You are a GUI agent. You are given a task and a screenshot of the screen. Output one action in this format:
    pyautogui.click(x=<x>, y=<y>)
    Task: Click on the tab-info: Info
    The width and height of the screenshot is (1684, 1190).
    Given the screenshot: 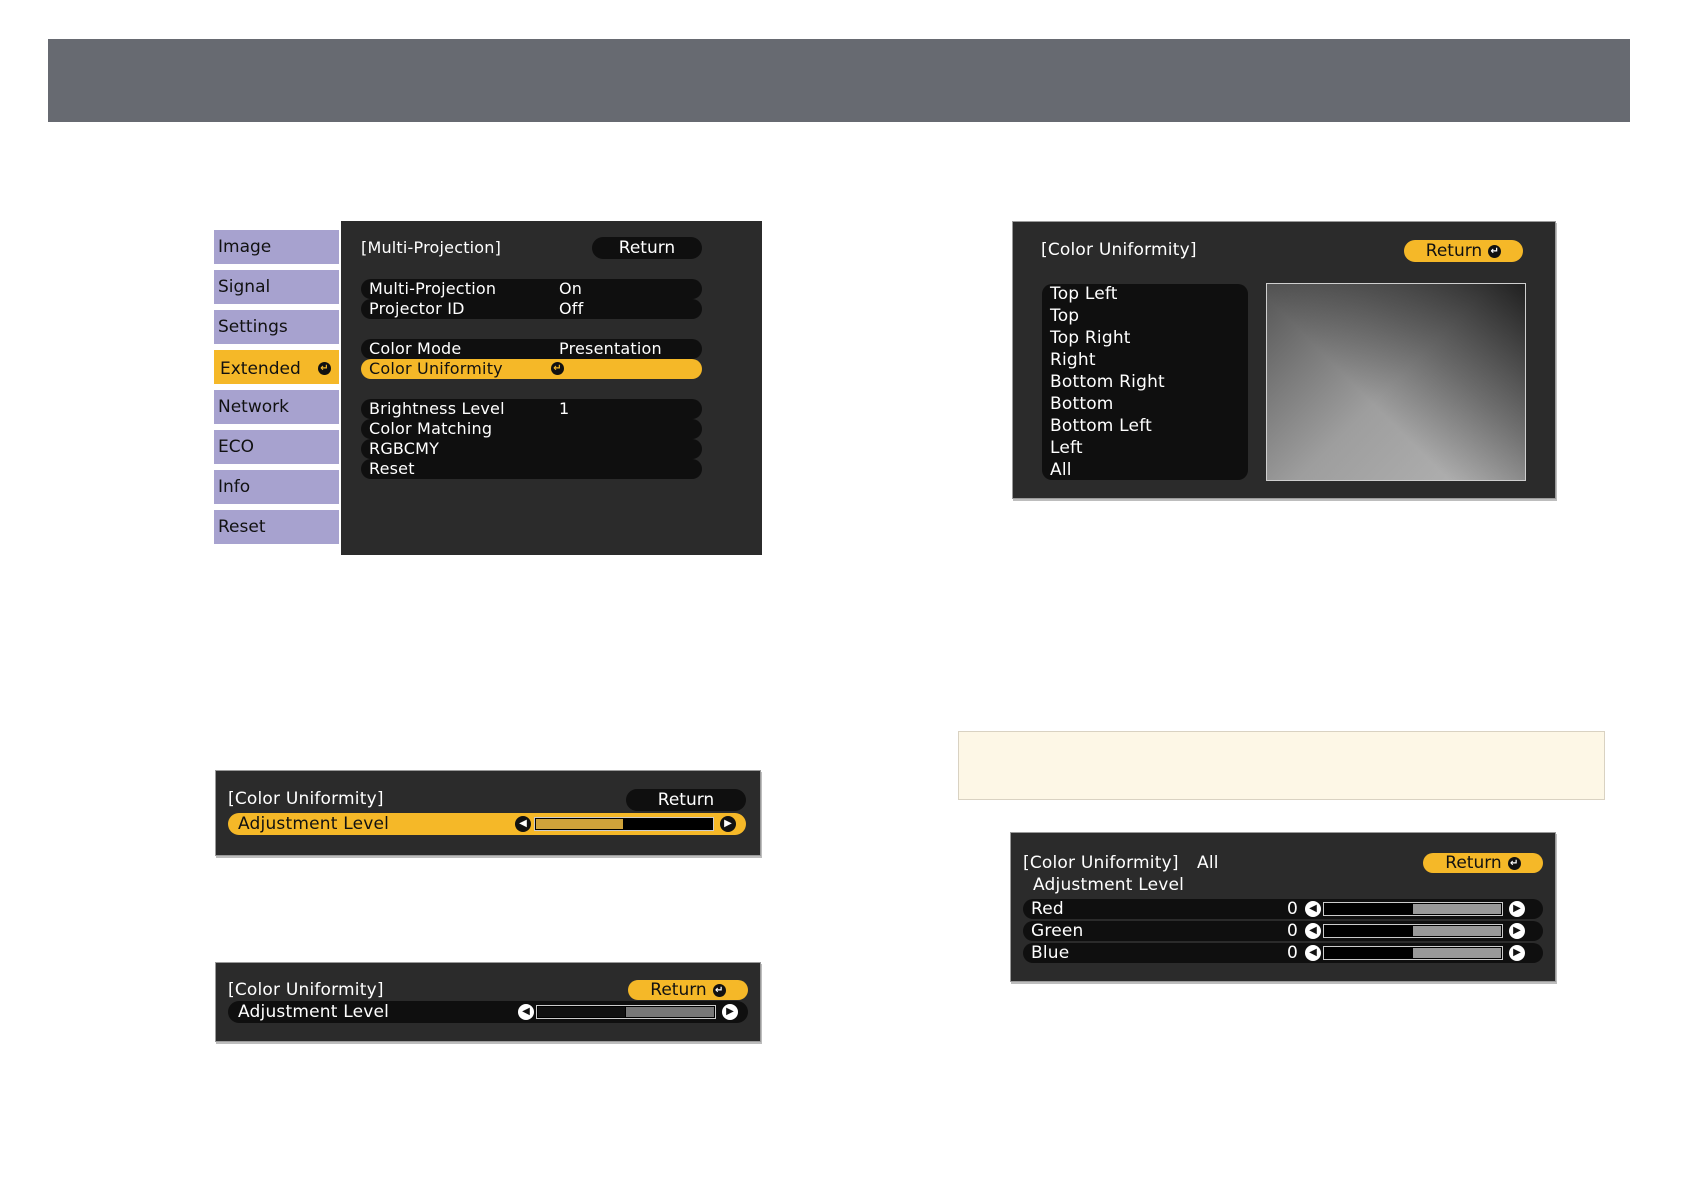 What is the action you would take?
    pyautogui.click(x=276, y=487)
    